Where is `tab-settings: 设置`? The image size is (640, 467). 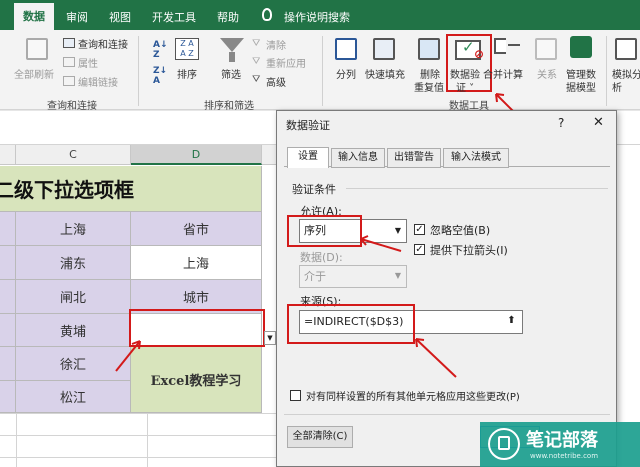
tab-settings: 设置 is located at coordinates (308, 157).